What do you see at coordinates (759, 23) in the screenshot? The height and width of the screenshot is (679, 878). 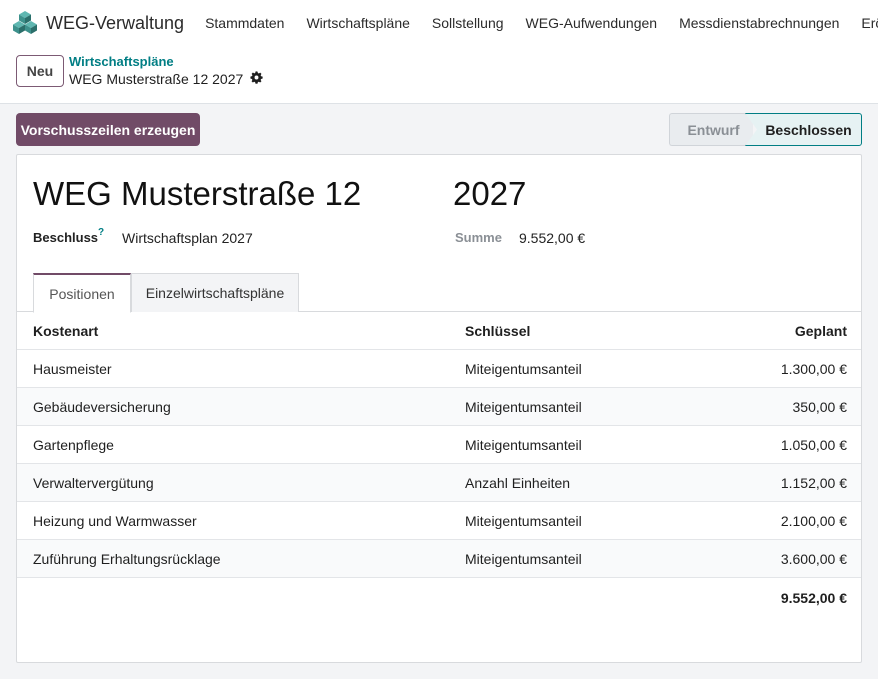 I see `menu-item-messdienstabrechnungen: Messdienstabrechnungen` at bounding box center [759, 23].